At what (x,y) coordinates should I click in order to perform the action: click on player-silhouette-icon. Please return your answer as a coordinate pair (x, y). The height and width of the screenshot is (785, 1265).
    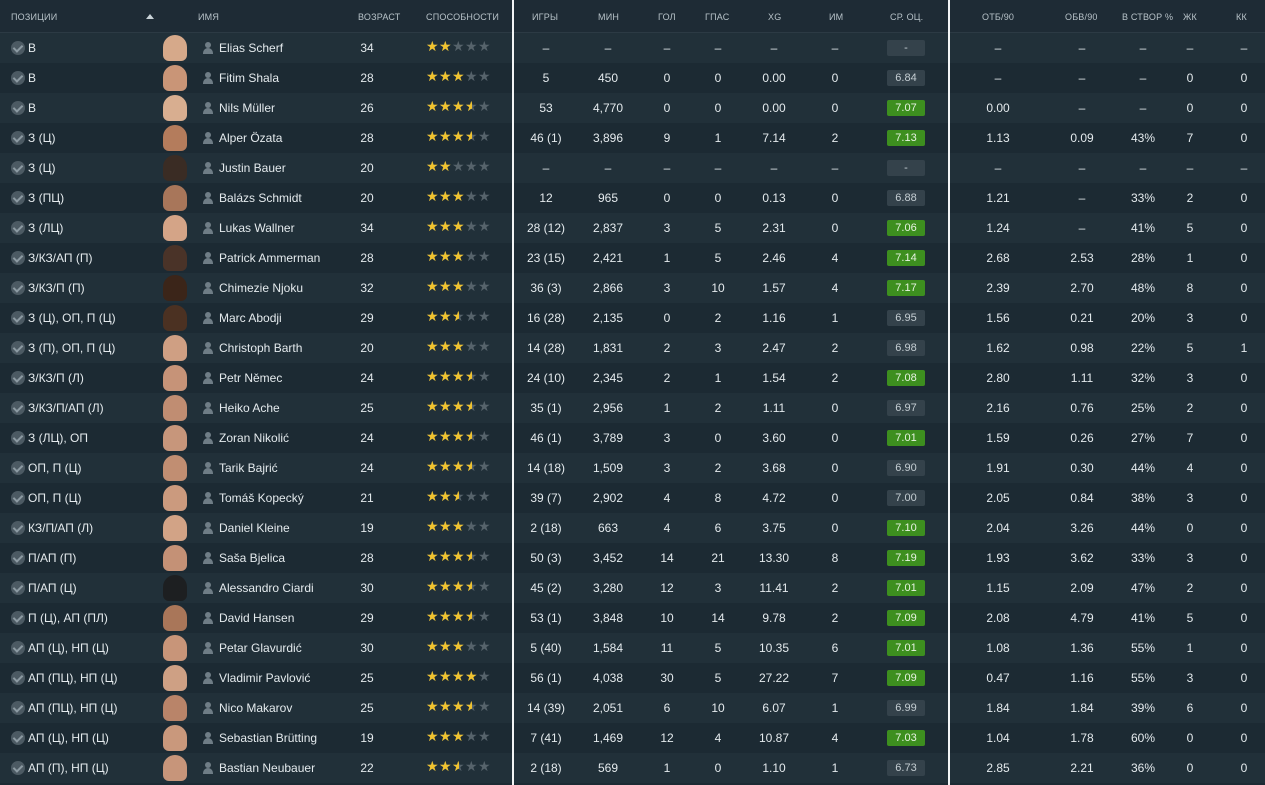
    Looking at the image, I should click on (208, 108).